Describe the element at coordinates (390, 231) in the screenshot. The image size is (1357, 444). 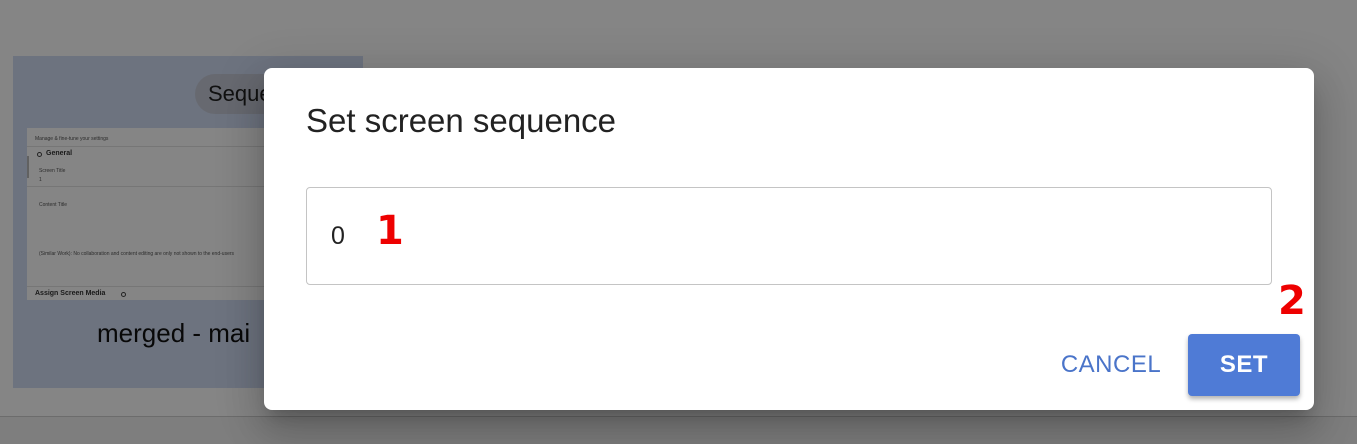
I see `annotation-marker-1: 1` at that location.